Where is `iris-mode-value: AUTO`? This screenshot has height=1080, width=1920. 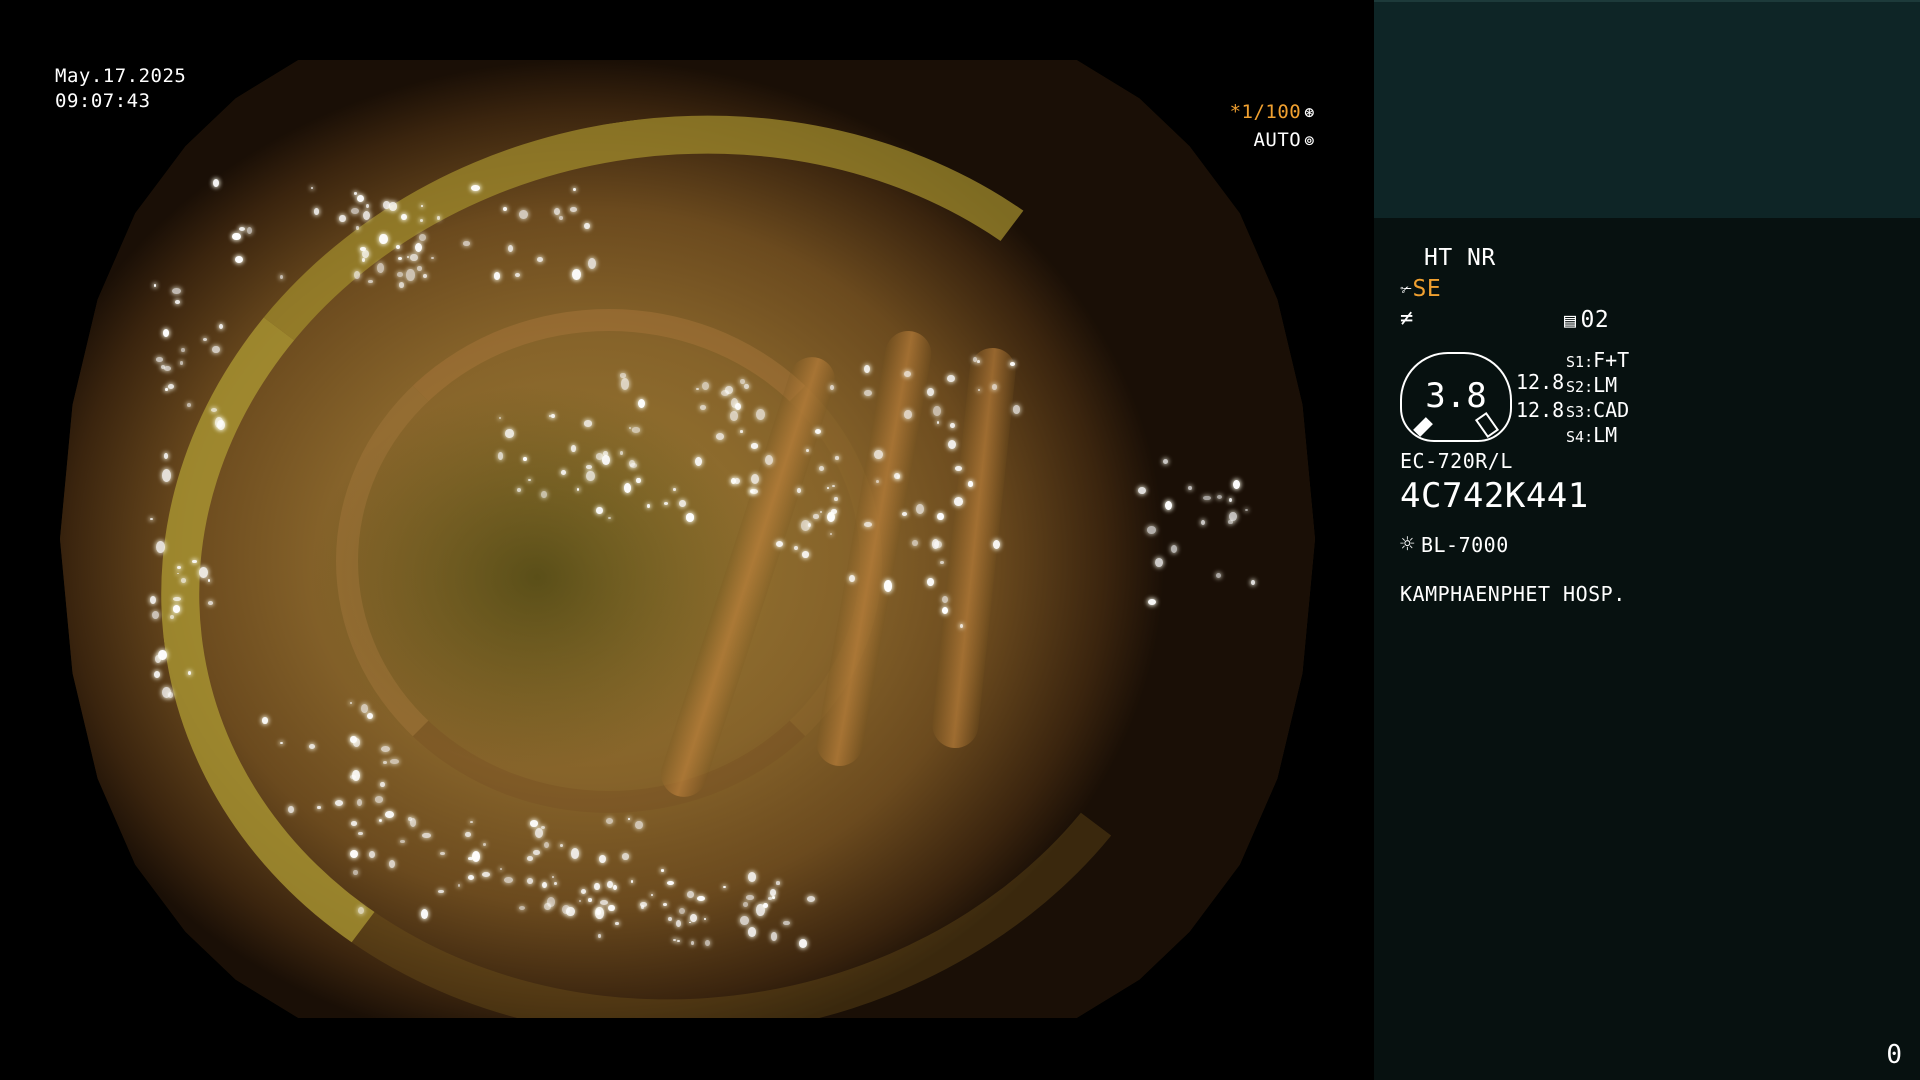 iris-mode-value: AUTO is located at coordinates (1277, 140).